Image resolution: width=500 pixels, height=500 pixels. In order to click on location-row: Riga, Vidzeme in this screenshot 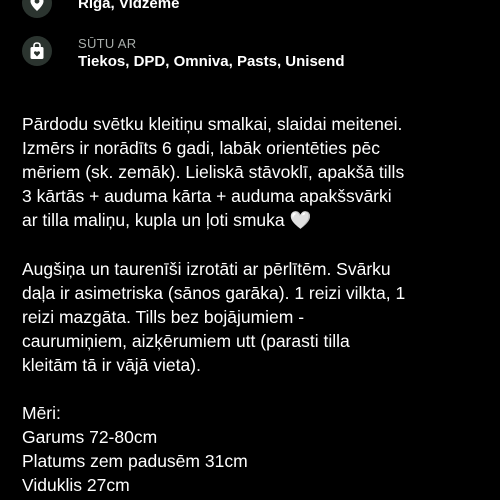, I will do `click(100, 9)`.